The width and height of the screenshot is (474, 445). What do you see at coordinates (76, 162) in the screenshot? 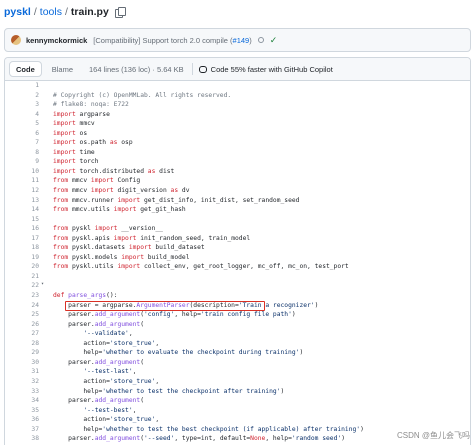
I see `line-text: import torch` at bounding box center [76, 162].